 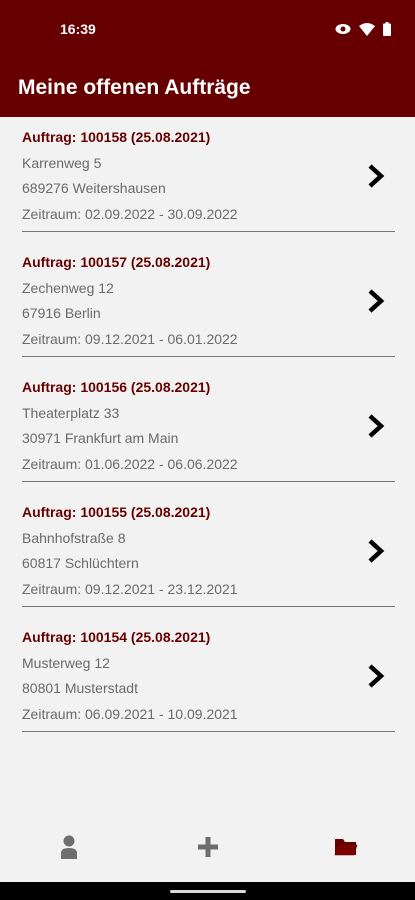 I want to click on nav-add-button, so click(x=208, y=847).